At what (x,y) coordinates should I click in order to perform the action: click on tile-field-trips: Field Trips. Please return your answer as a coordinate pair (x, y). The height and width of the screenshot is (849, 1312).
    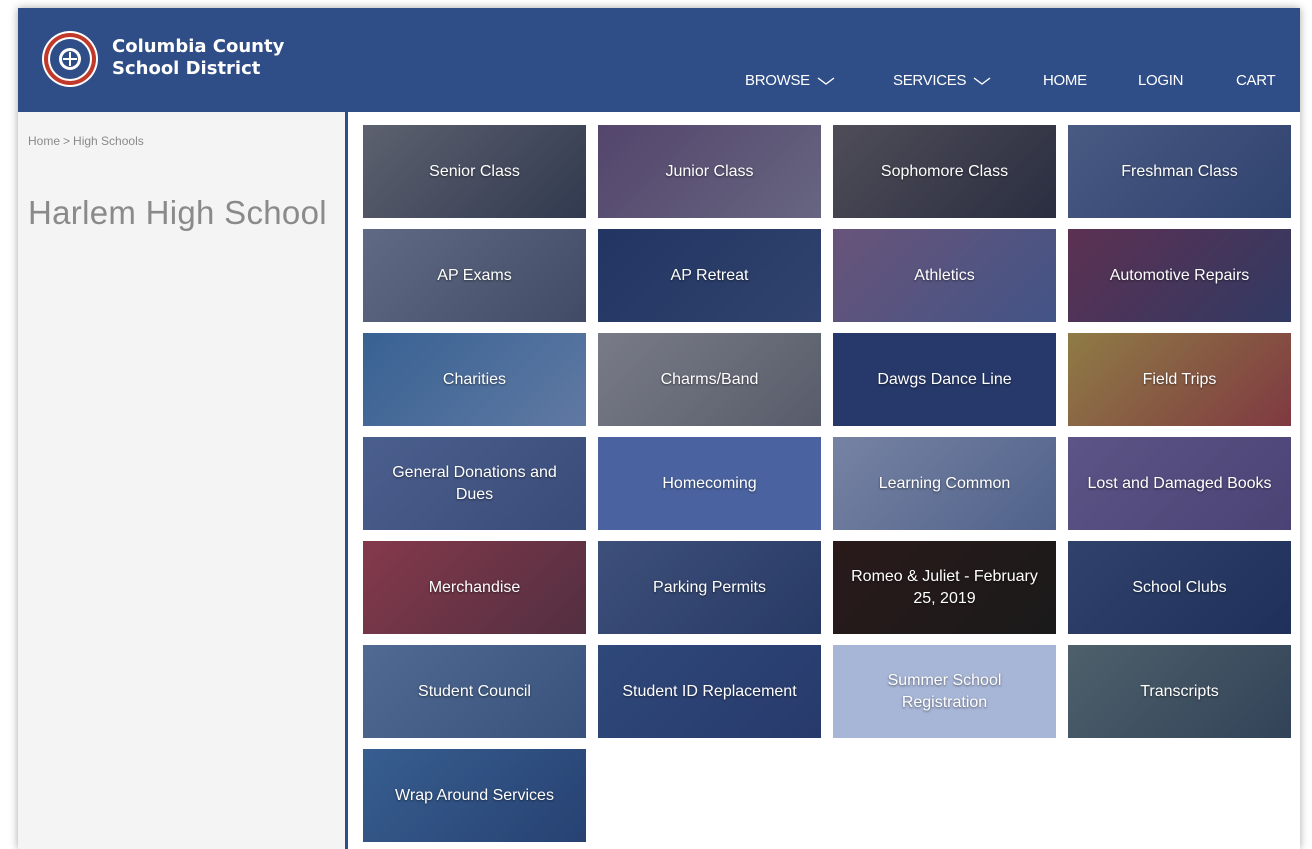
    Looking at the image, I should click on (1179, 379).